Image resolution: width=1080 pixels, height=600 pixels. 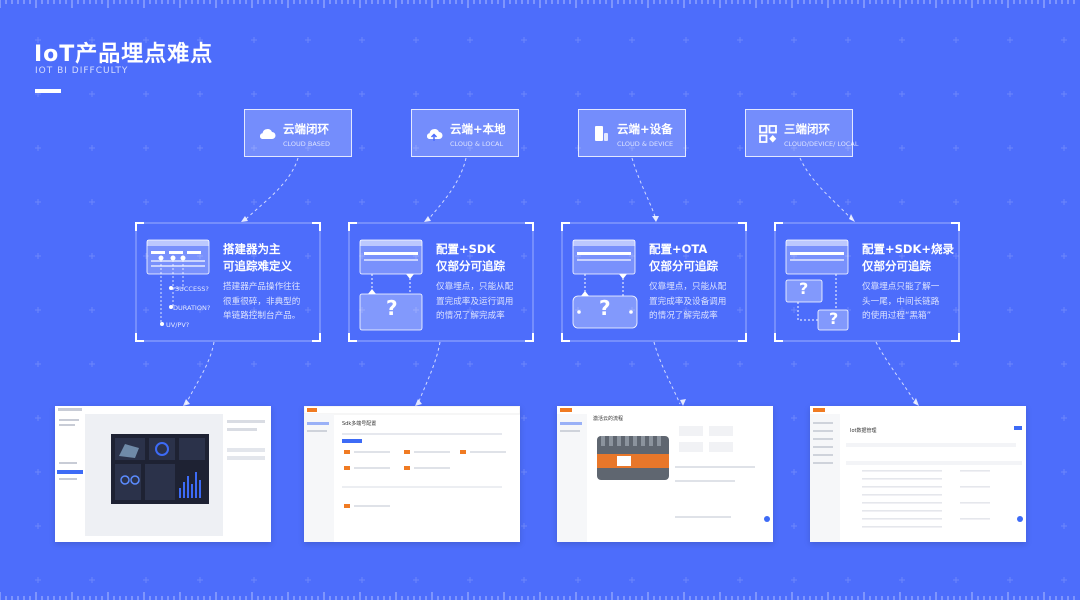 What do you see at coordinates (252, 249) in the screenshot?
I see `card-heading: 搭建器为主` at bounding box center [252, 249].